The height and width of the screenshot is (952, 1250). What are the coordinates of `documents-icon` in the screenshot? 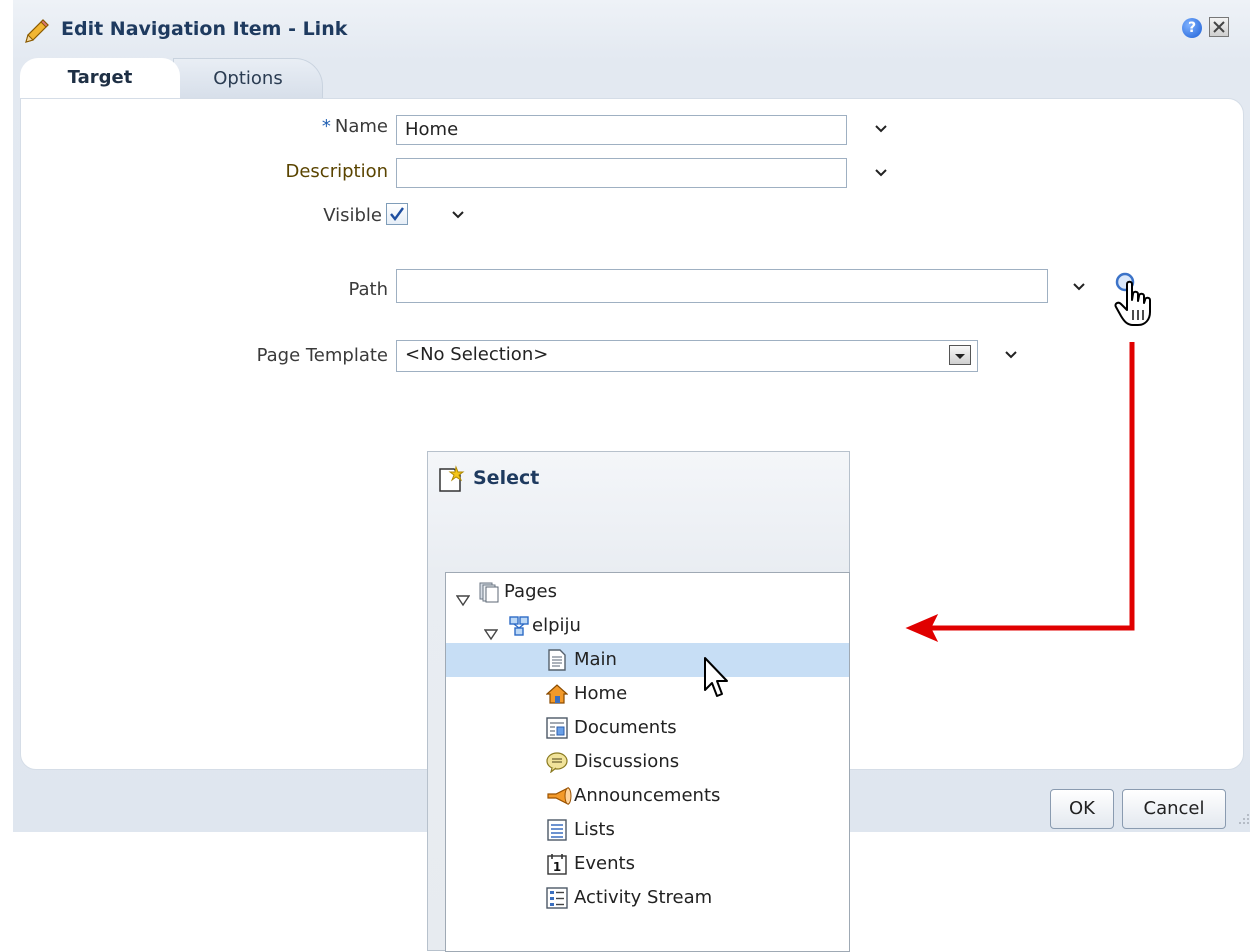 It's located at (557, 728).